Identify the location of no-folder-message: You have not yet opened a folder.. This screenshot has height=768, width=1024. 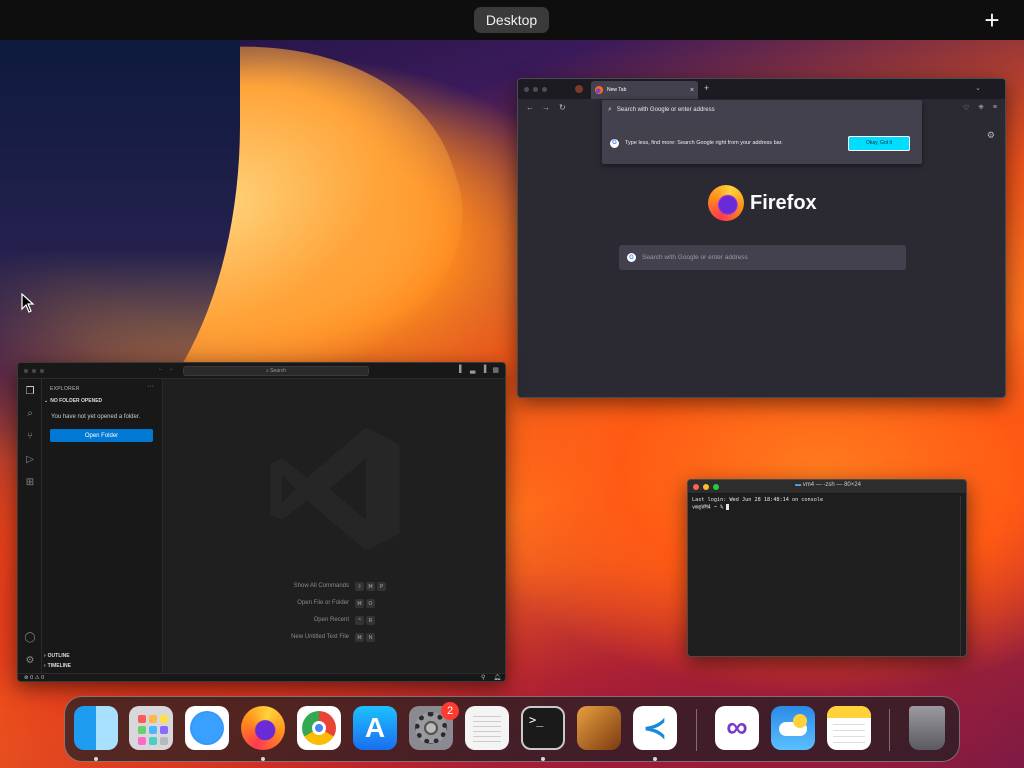
(96, 417).